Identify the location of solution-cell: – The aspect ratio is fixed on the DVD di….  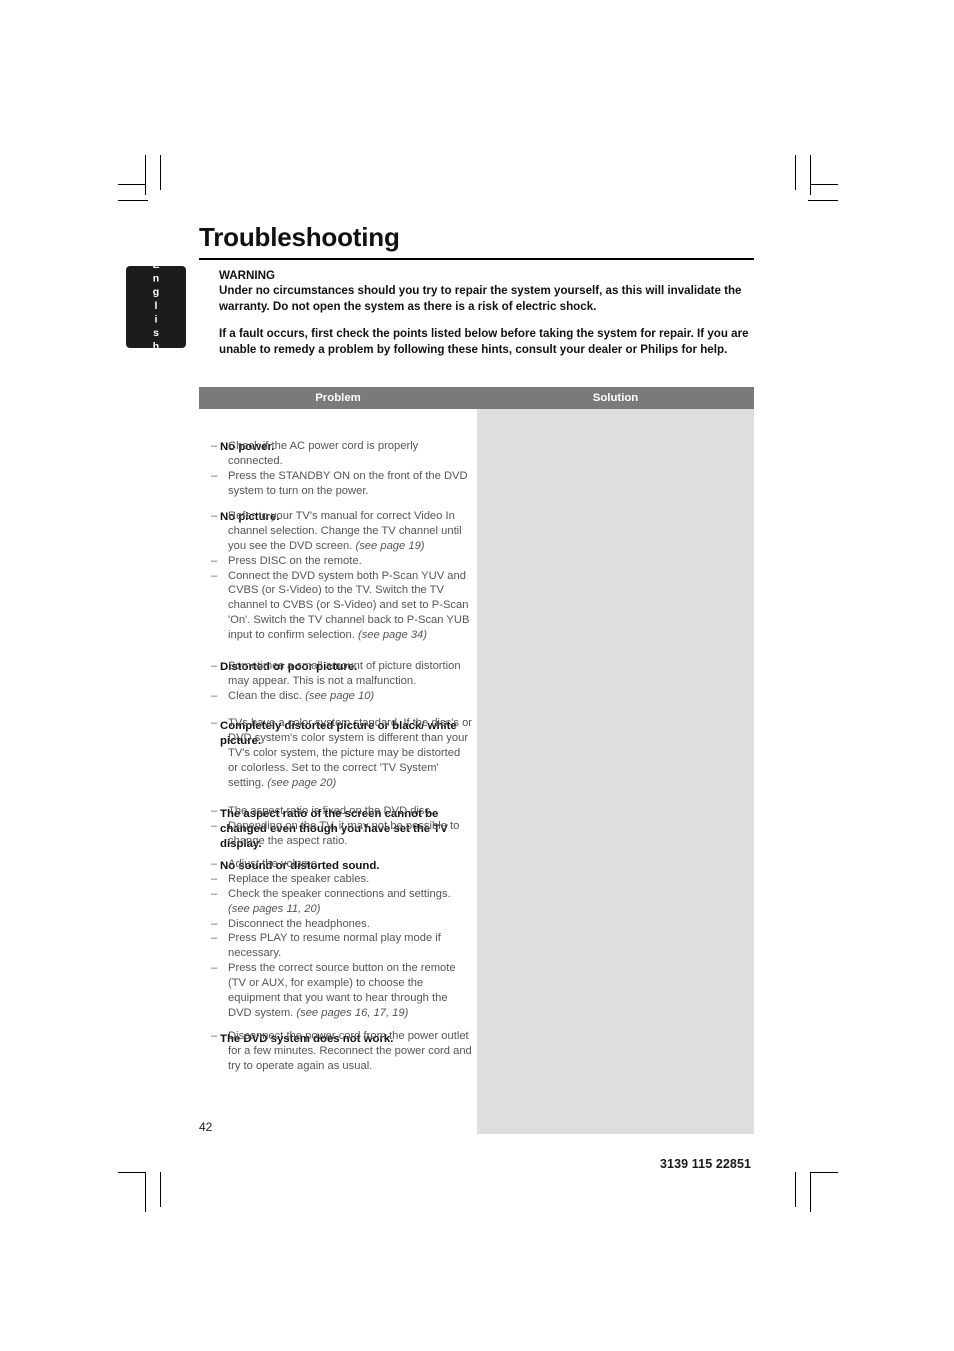
(342, 826).